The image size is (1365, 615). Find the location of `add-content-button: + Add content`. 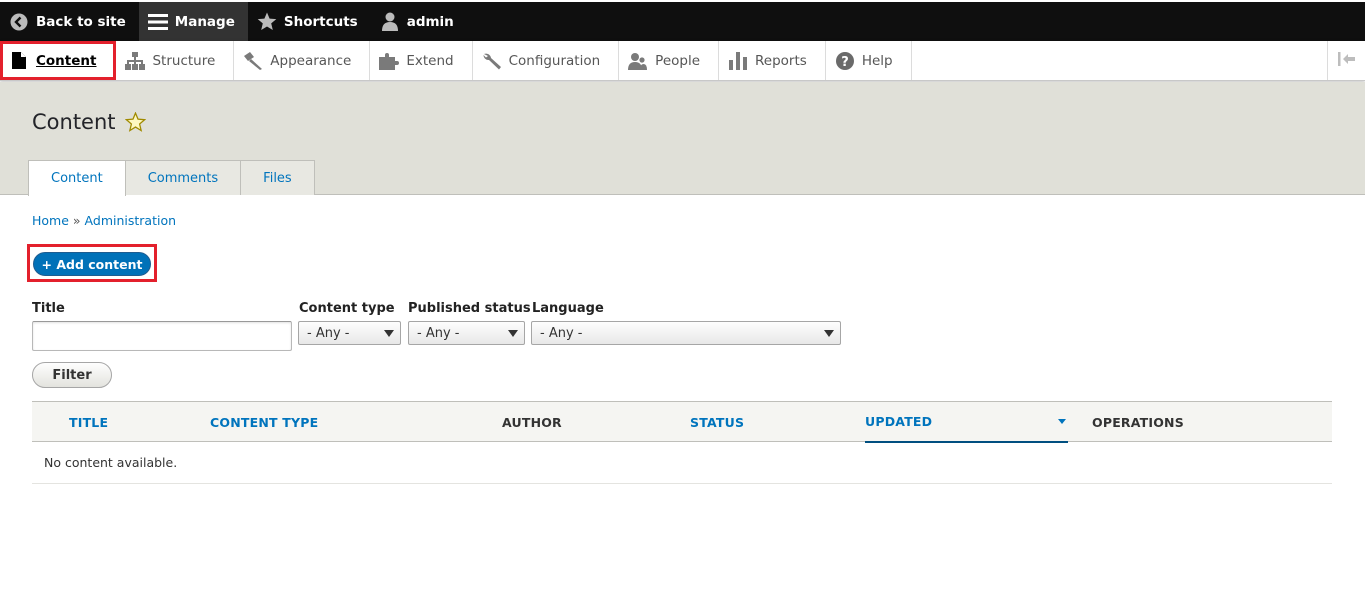

add-content-button: + Add content is located at coordinates (92, 264).